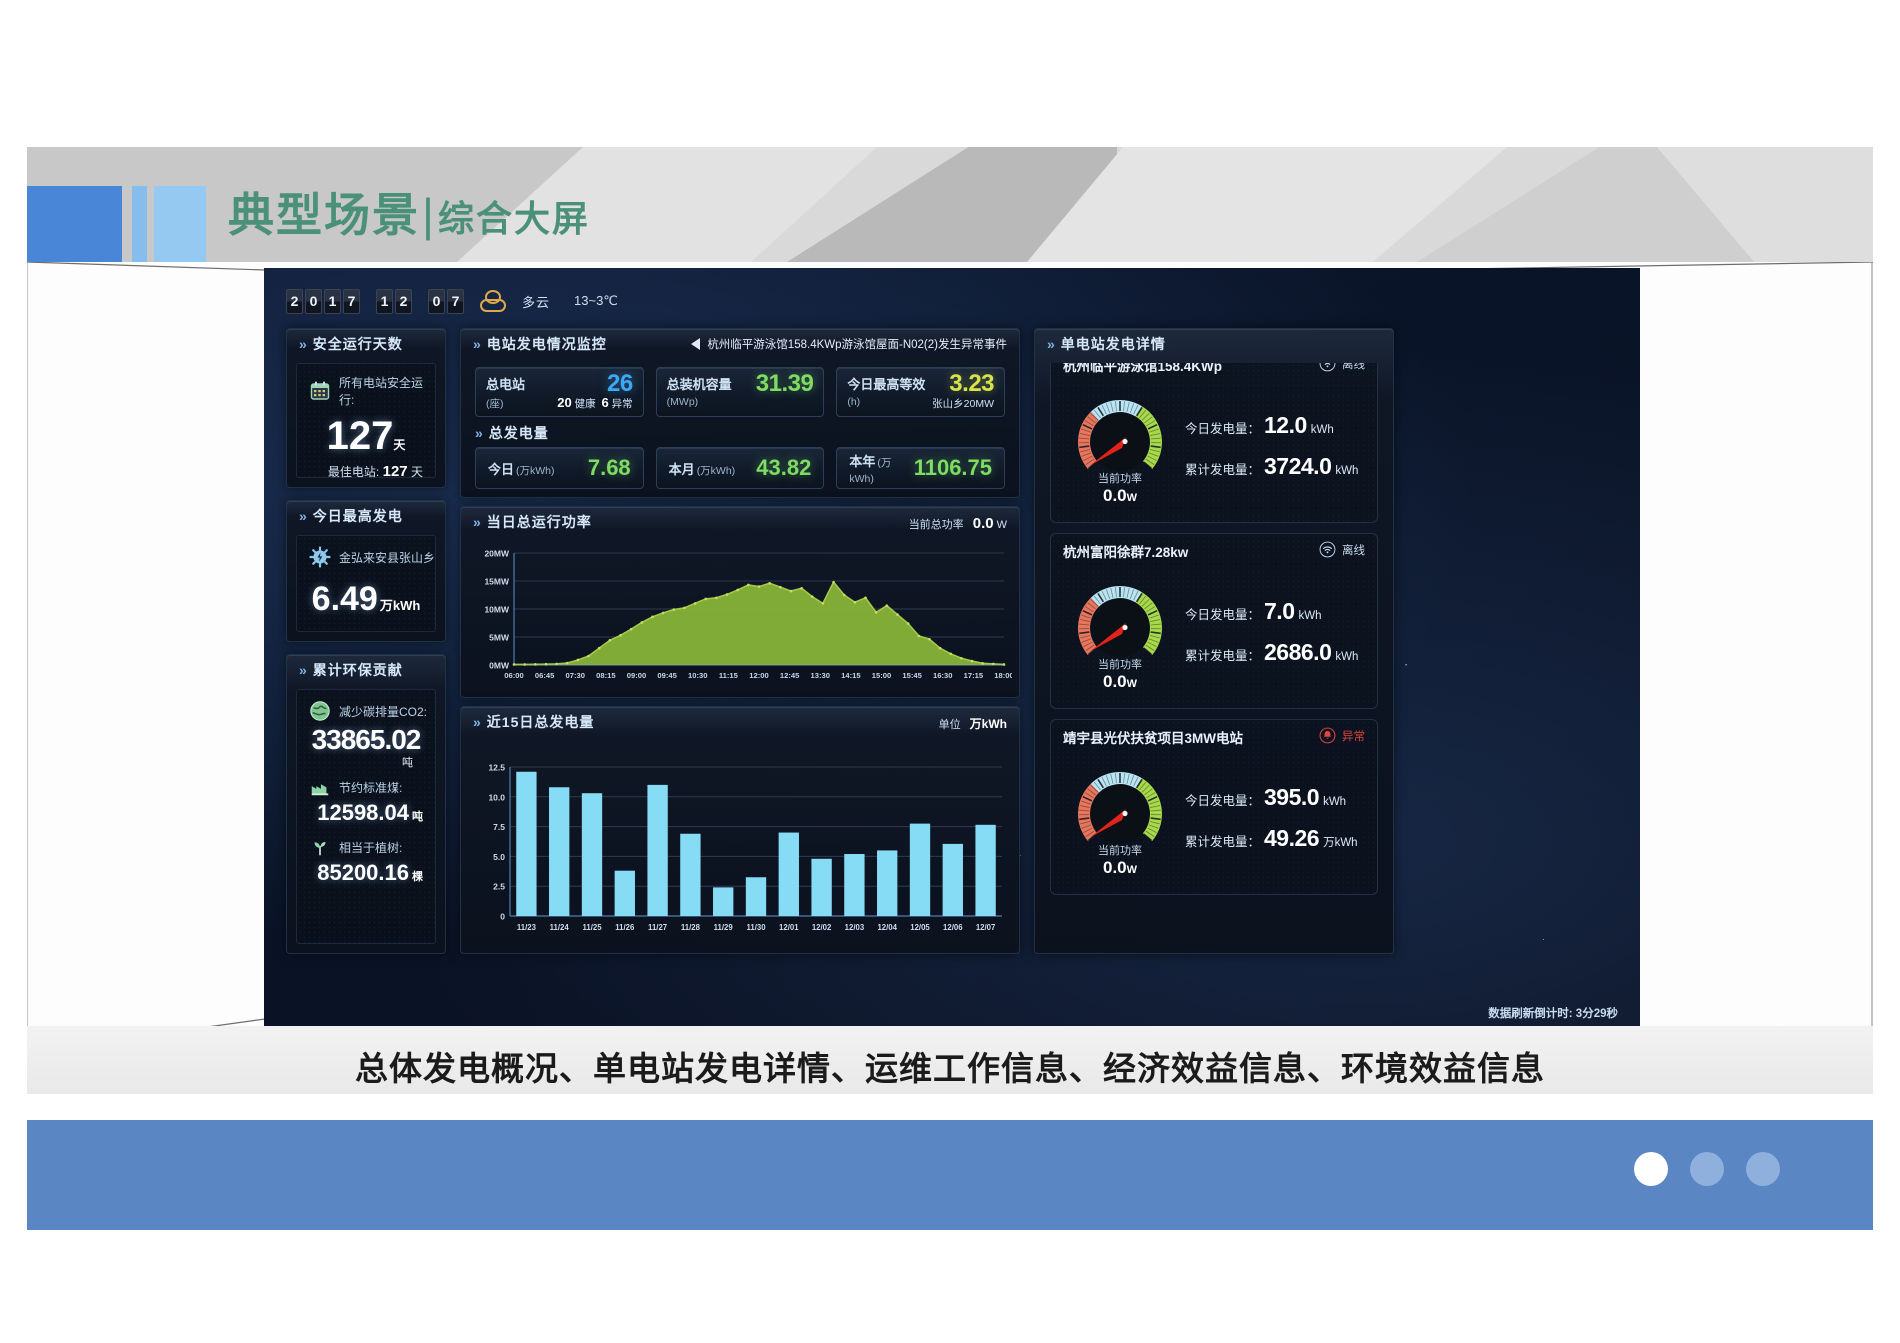 Image resolution: width=1900 pixels, height=1343 pixels. I want to click on env-item-label: 相当于植树:, so click(371, 847).